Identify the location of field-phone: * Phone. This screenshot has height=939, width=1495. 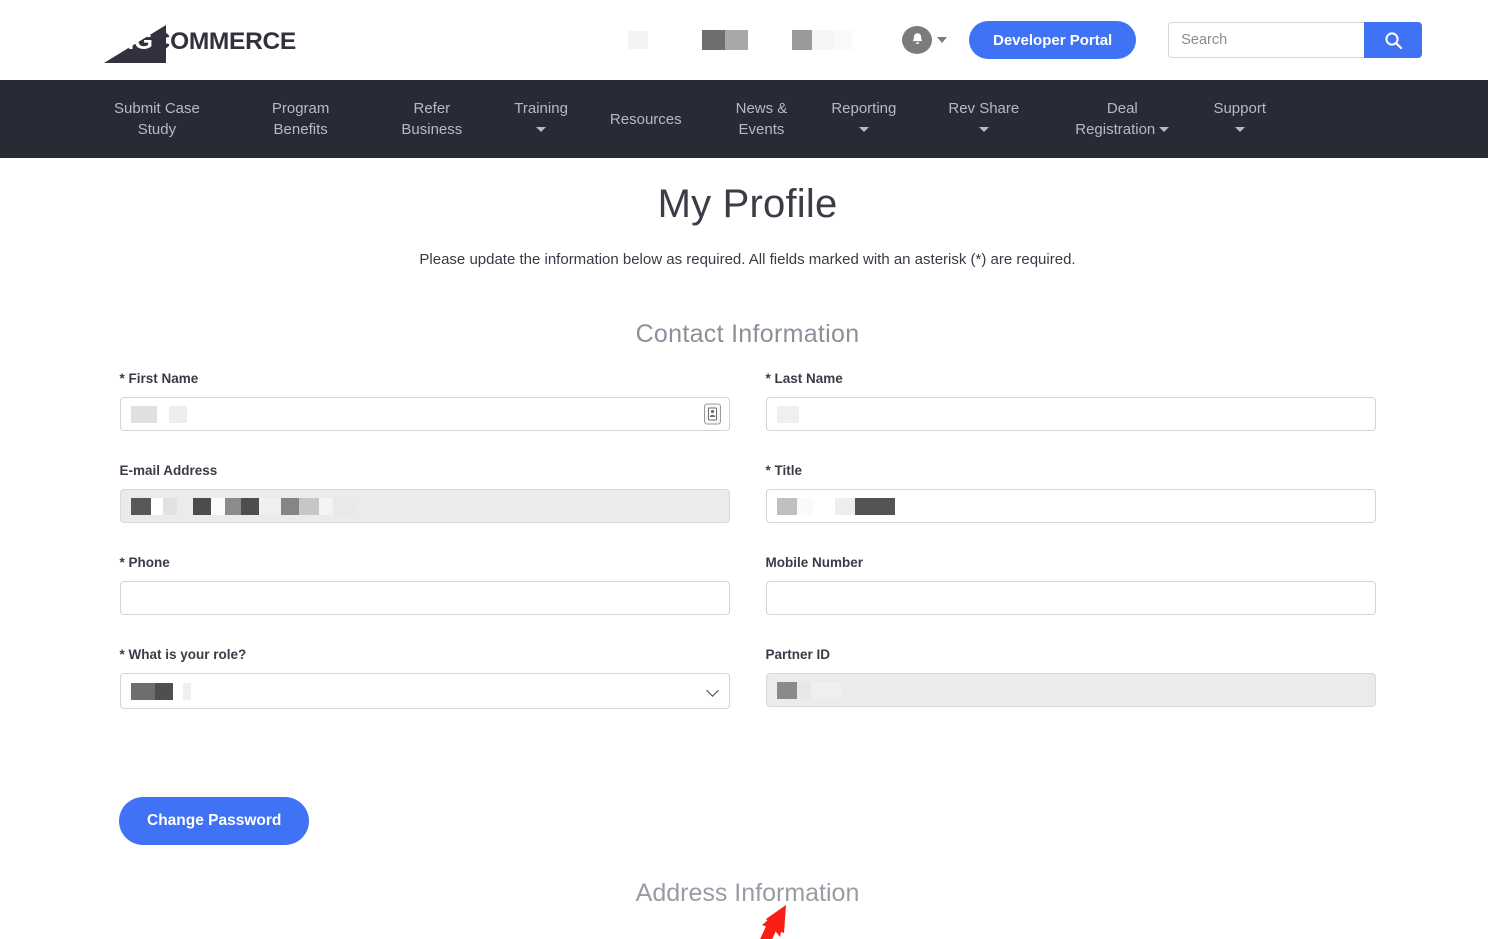
(424, 585).